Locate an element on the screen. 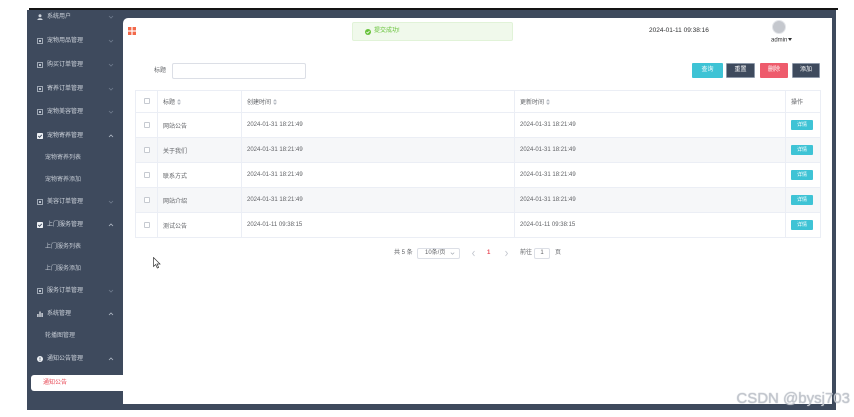  sidebar-item-pet-boarding: 宠物寄养管理 is located at coordinates (75, 136).